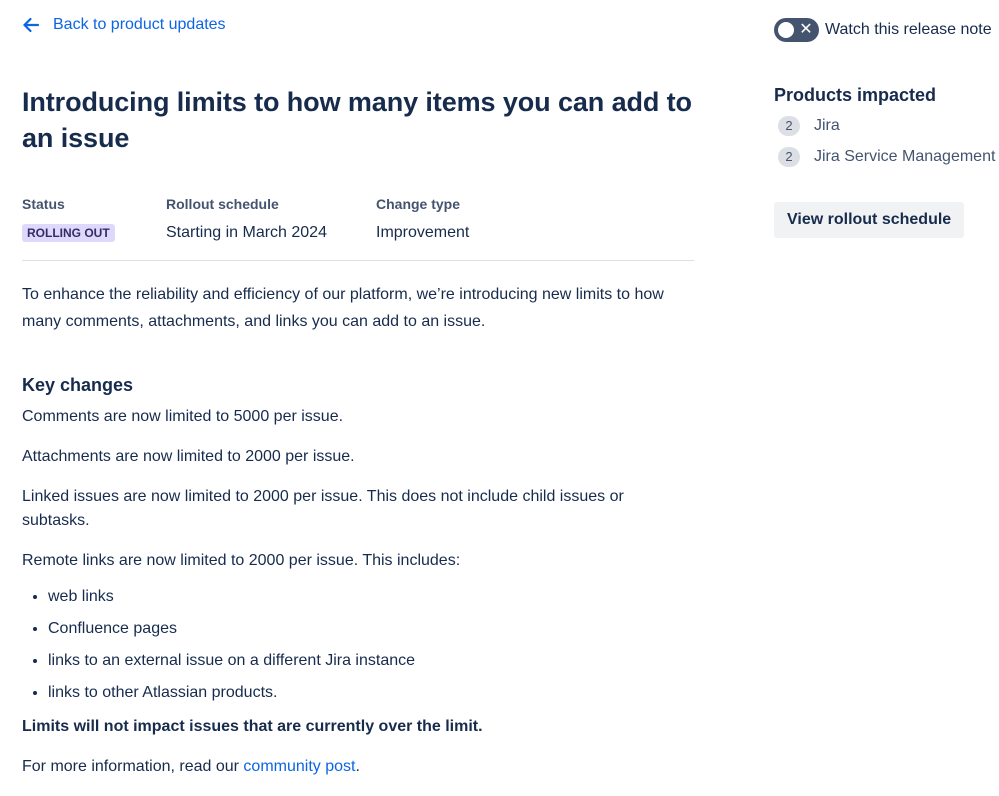 Image resolution: width=999 pixels, height=796 pixels. I want to click on watch-row: ✕ Watch this release note, so click(886, 30).